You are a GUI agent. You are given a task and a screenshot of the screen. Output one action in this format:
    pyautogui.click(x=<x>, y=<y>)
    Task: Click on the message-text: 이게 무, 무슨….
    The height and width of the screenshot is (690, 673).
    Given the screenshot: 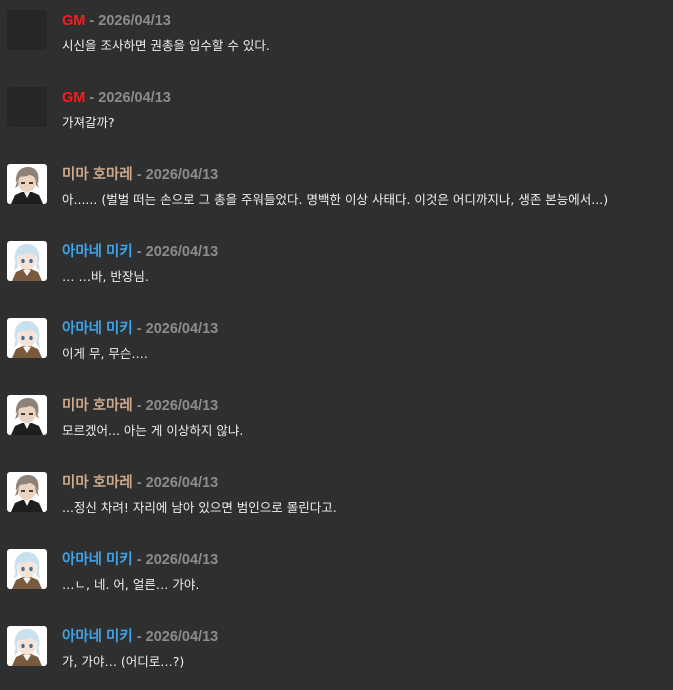 What is the action you would take?
    pyautogui.click(x=105, y=353)
    